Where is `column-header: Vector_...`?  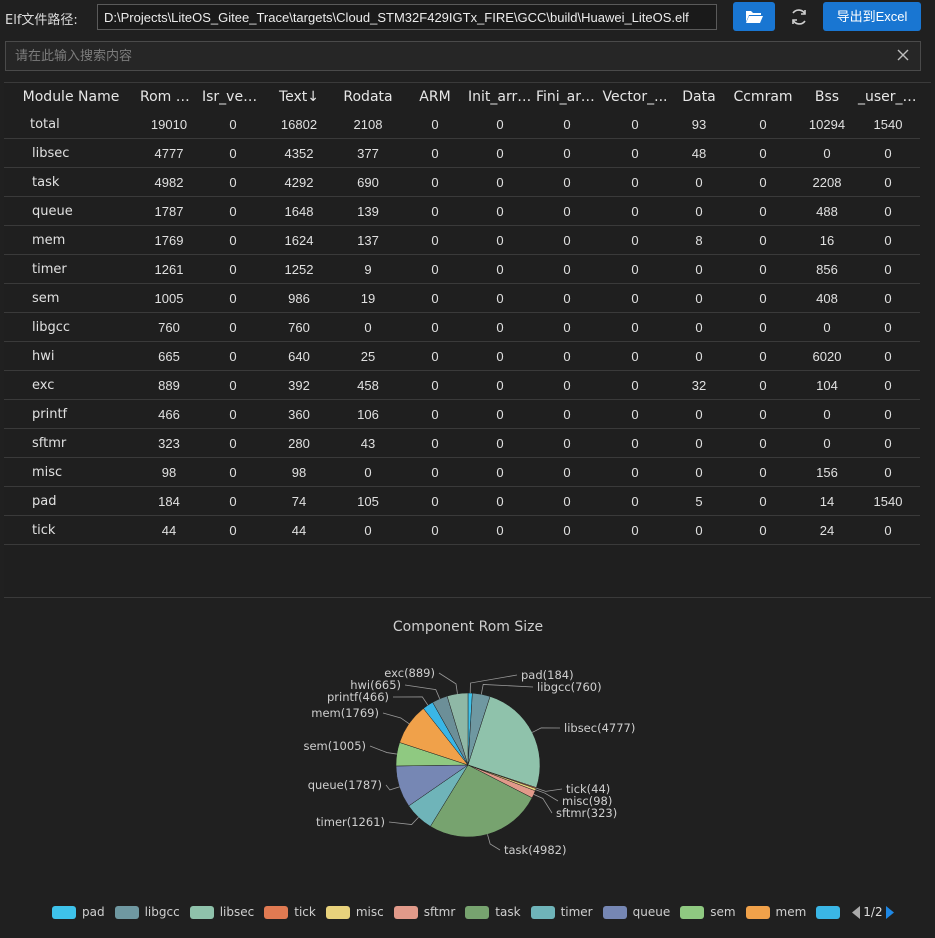
column-header: Vector_... is located at coordinates (635, 96).